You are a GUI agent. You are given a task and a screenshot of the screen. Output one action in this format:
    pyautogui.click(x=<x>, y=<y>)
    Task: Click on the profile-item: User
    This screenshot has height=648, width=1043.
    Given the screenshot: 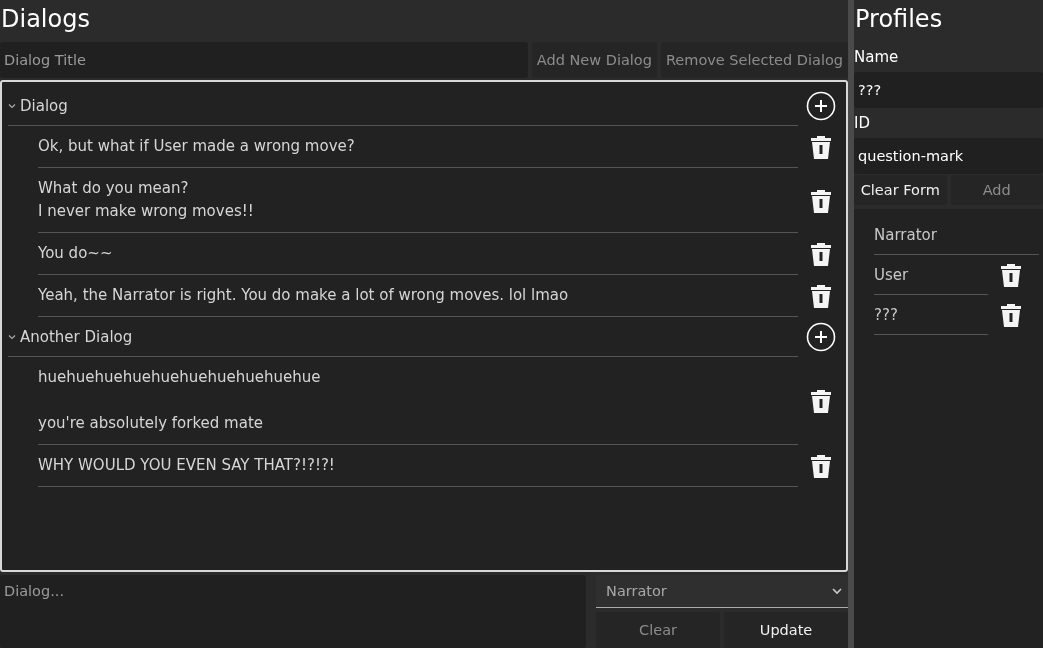 What is the action you would take?
    pyautogui.click(x=931, y=275)
    